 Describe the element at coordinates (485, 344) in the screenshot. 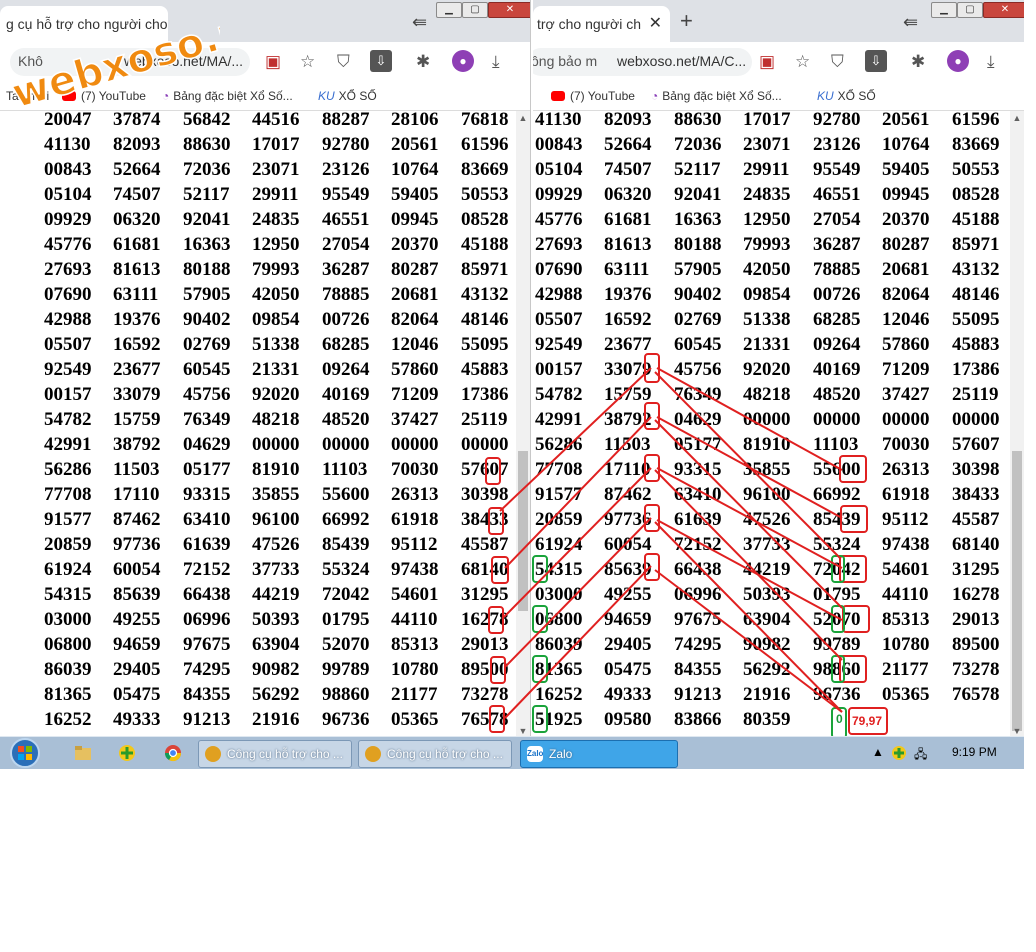

I see `number-cell: 55095` at that location.